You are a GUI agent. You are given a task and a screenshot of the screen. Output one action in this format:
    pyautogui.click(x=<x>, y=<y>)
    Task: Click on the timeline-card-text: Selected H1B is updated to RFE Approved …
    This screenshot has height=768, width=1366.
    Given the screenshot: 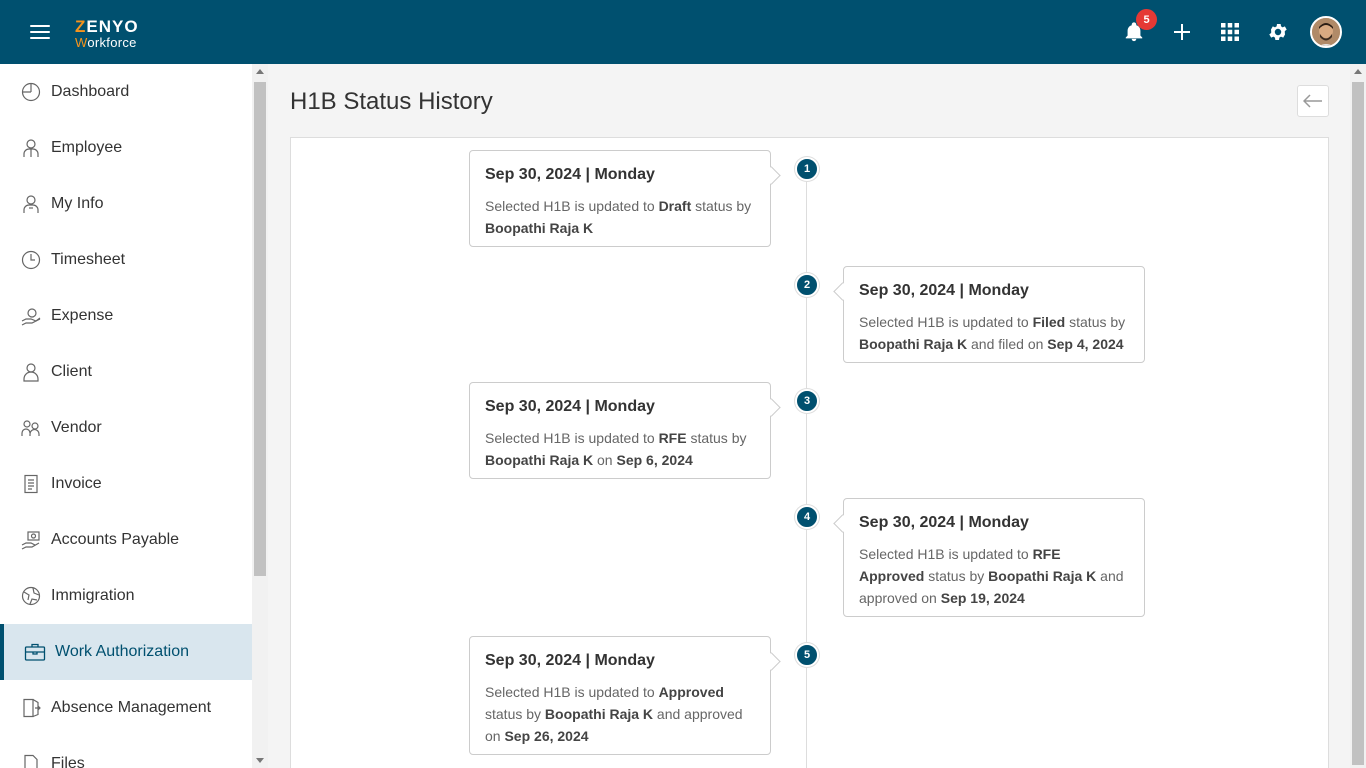 What is the action you would take?
    pyautogui.click(x=991, y=576)
    